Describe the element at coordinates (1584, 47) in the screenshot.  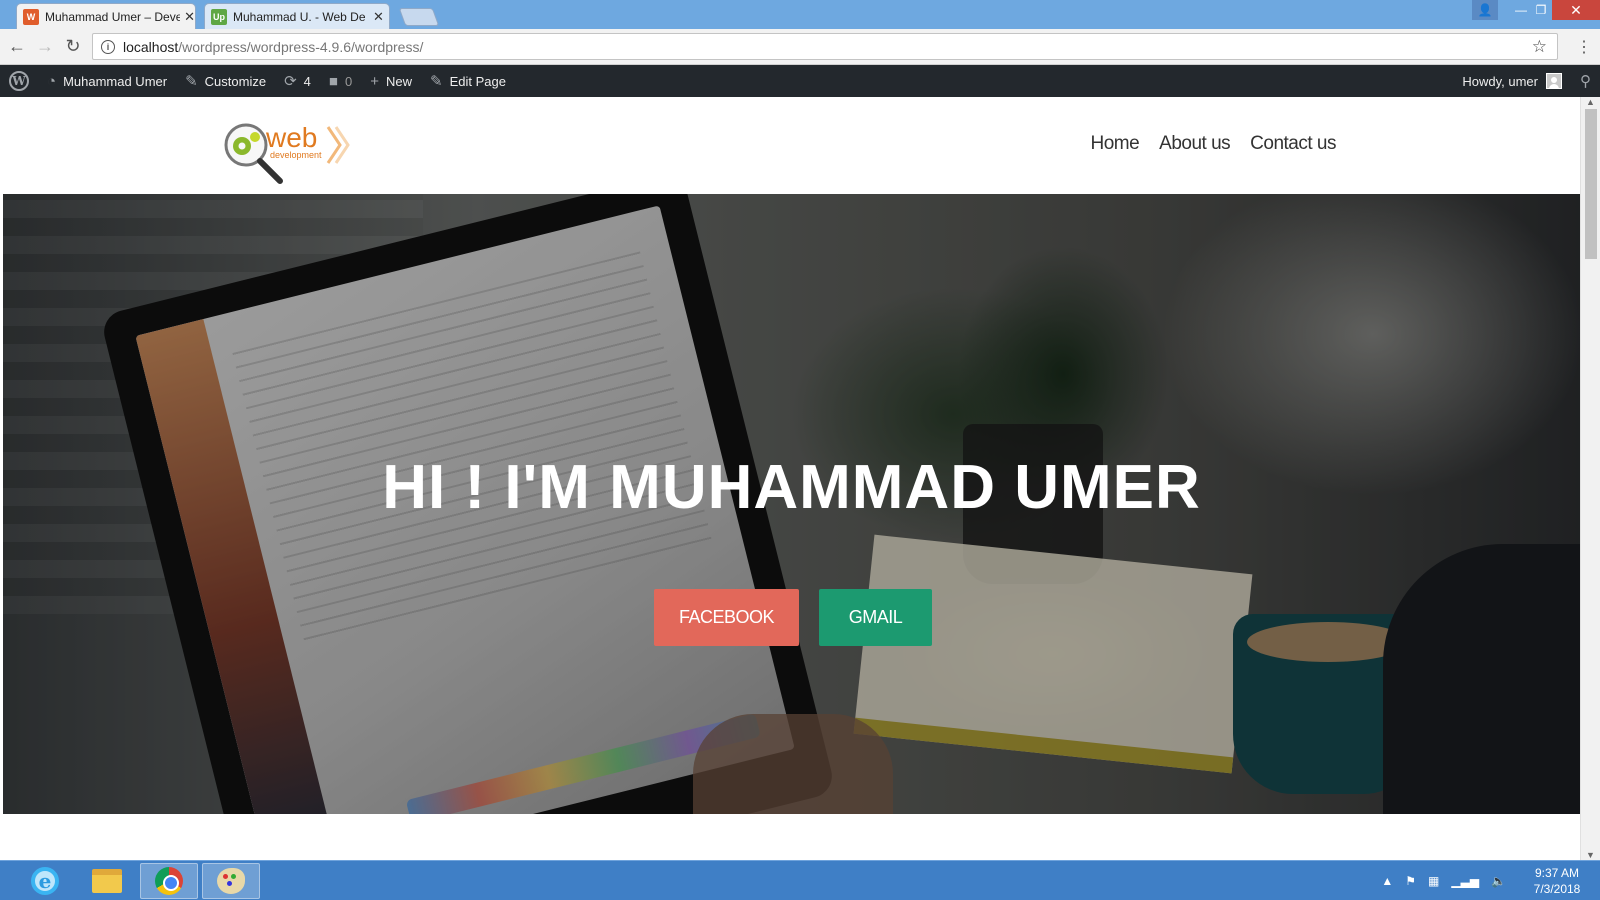
I see `menu-kebab-icon: ⋮` at that location.